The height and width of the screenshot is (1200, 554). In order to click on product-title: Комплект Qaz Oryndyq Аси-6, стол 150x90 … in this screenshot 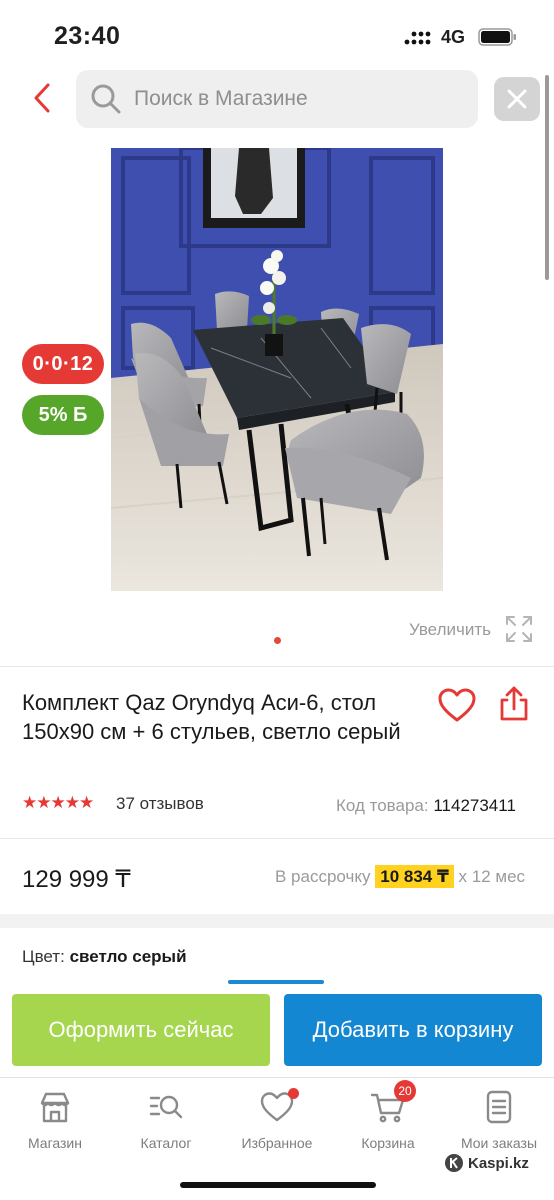, I will do `click(211, 717)`.